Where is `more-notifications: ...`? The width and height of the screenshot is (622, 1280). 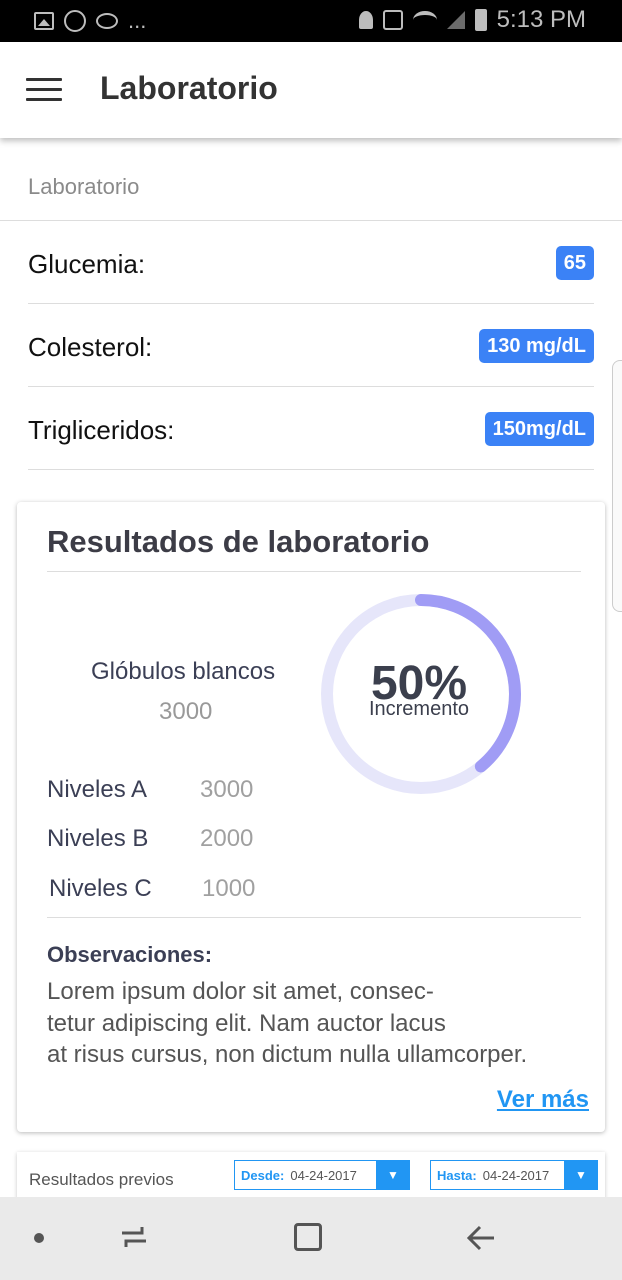 more-notifications: ... is located at coordinates (137, 20).